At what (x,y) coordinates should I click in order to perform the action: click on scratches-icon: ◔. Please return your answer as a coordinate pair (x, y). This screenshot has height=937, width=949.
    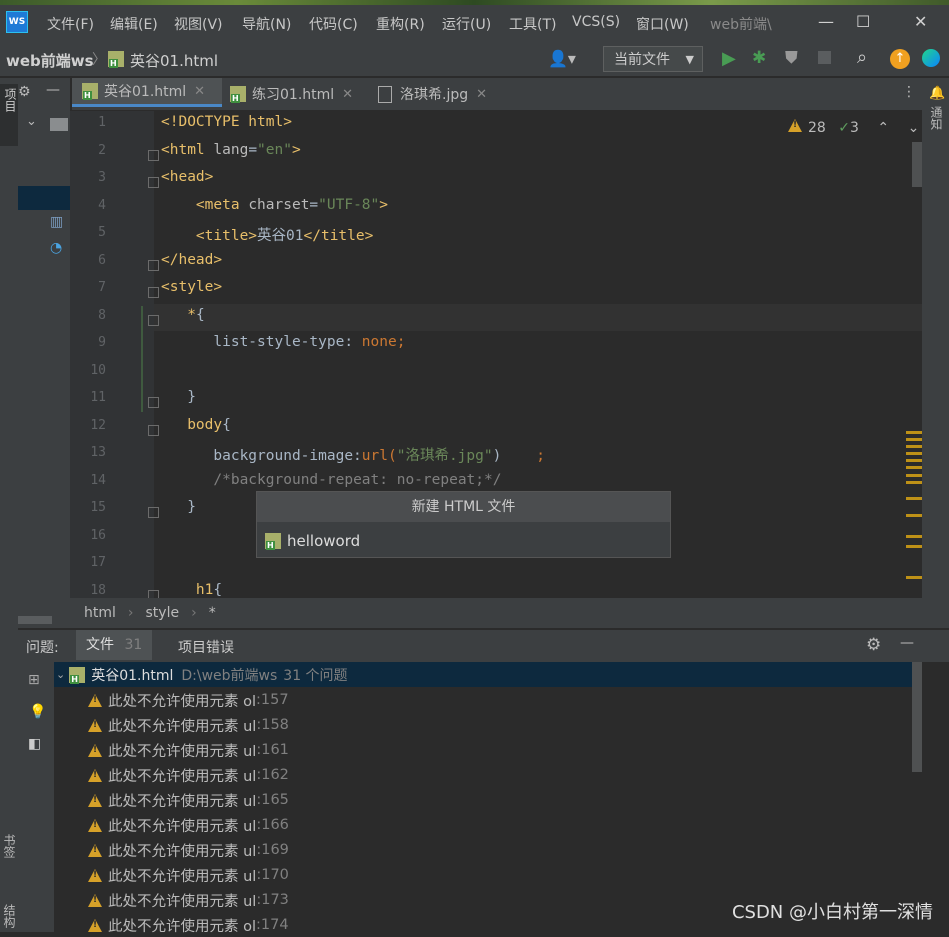
    Looking at the image, I should click on (56, 248).